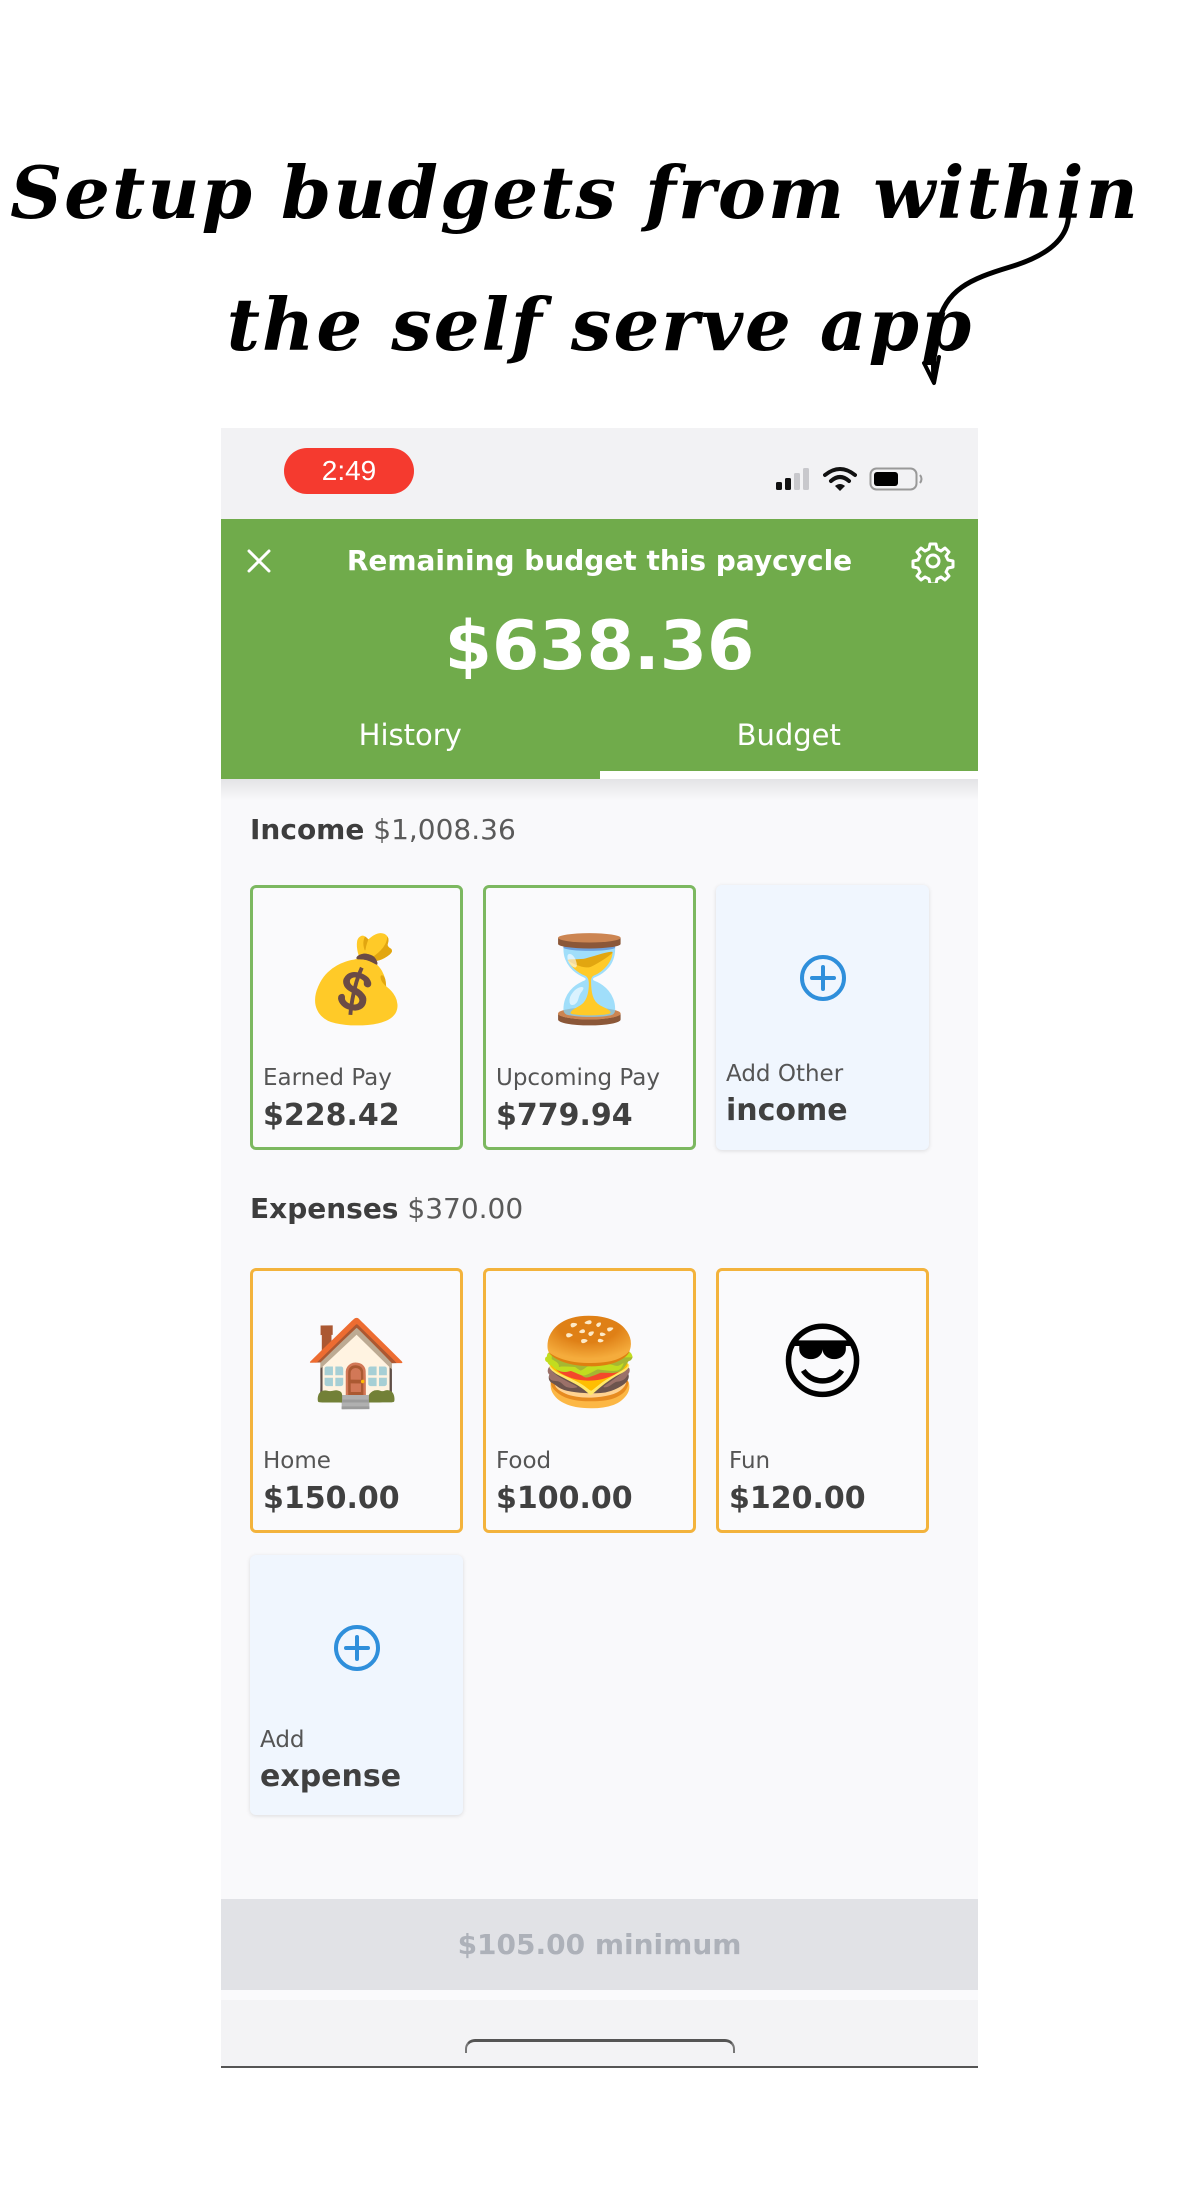  I want to click on add-income-card: Add Other income, so click(822, 1017).